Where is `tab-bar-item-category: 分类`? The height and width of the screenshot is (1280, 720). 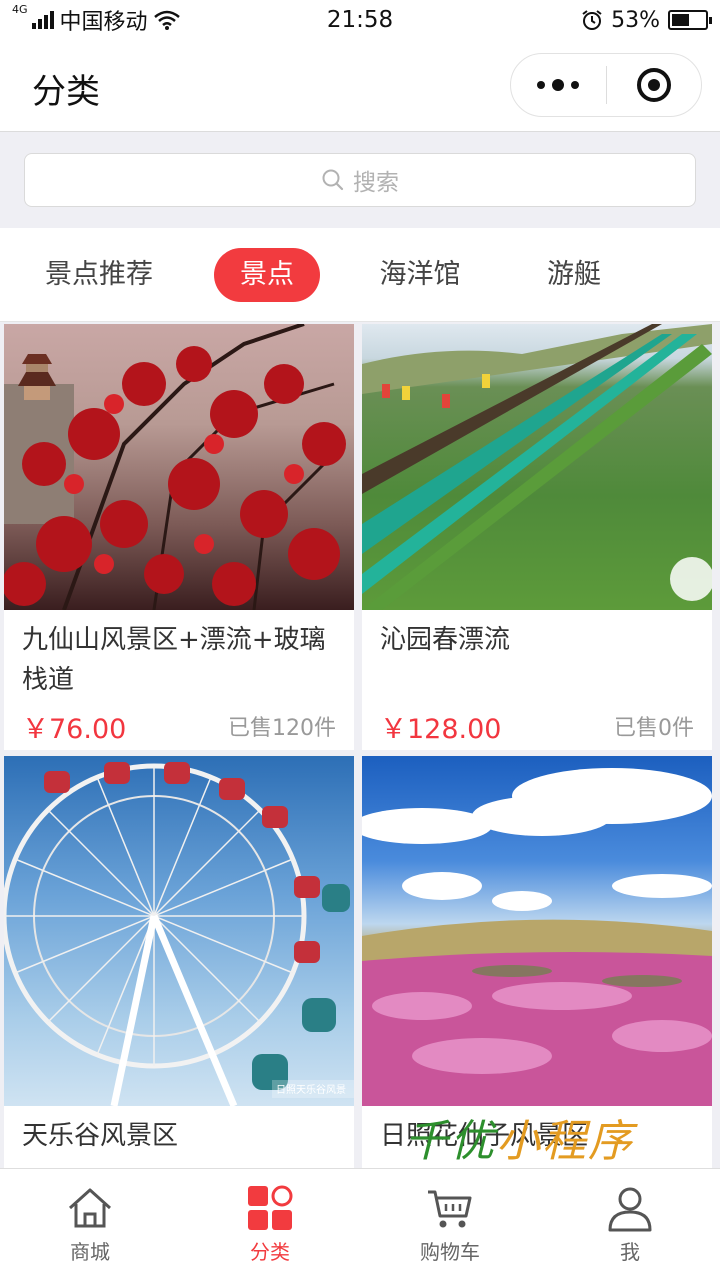
tab-bar-item-category: 分类 is located at coordinates (270, 1224).